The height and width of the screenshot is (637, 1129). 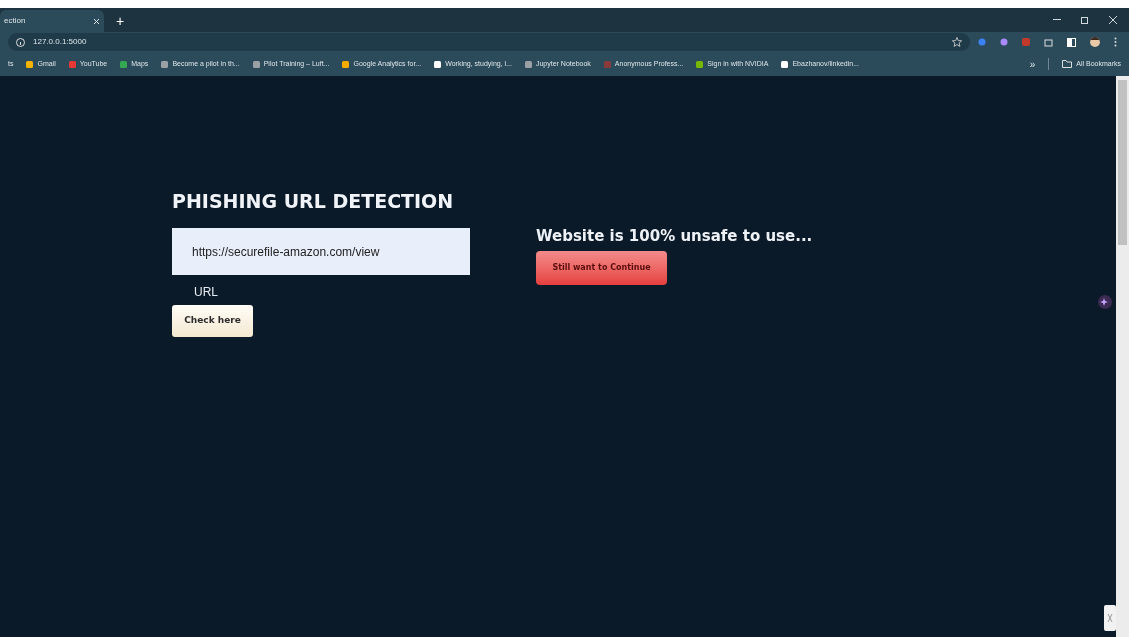 What do you see at coordinates (1085, 20) in the screenshot?
I see `restore-icon` at bounding box center [1085, 20].